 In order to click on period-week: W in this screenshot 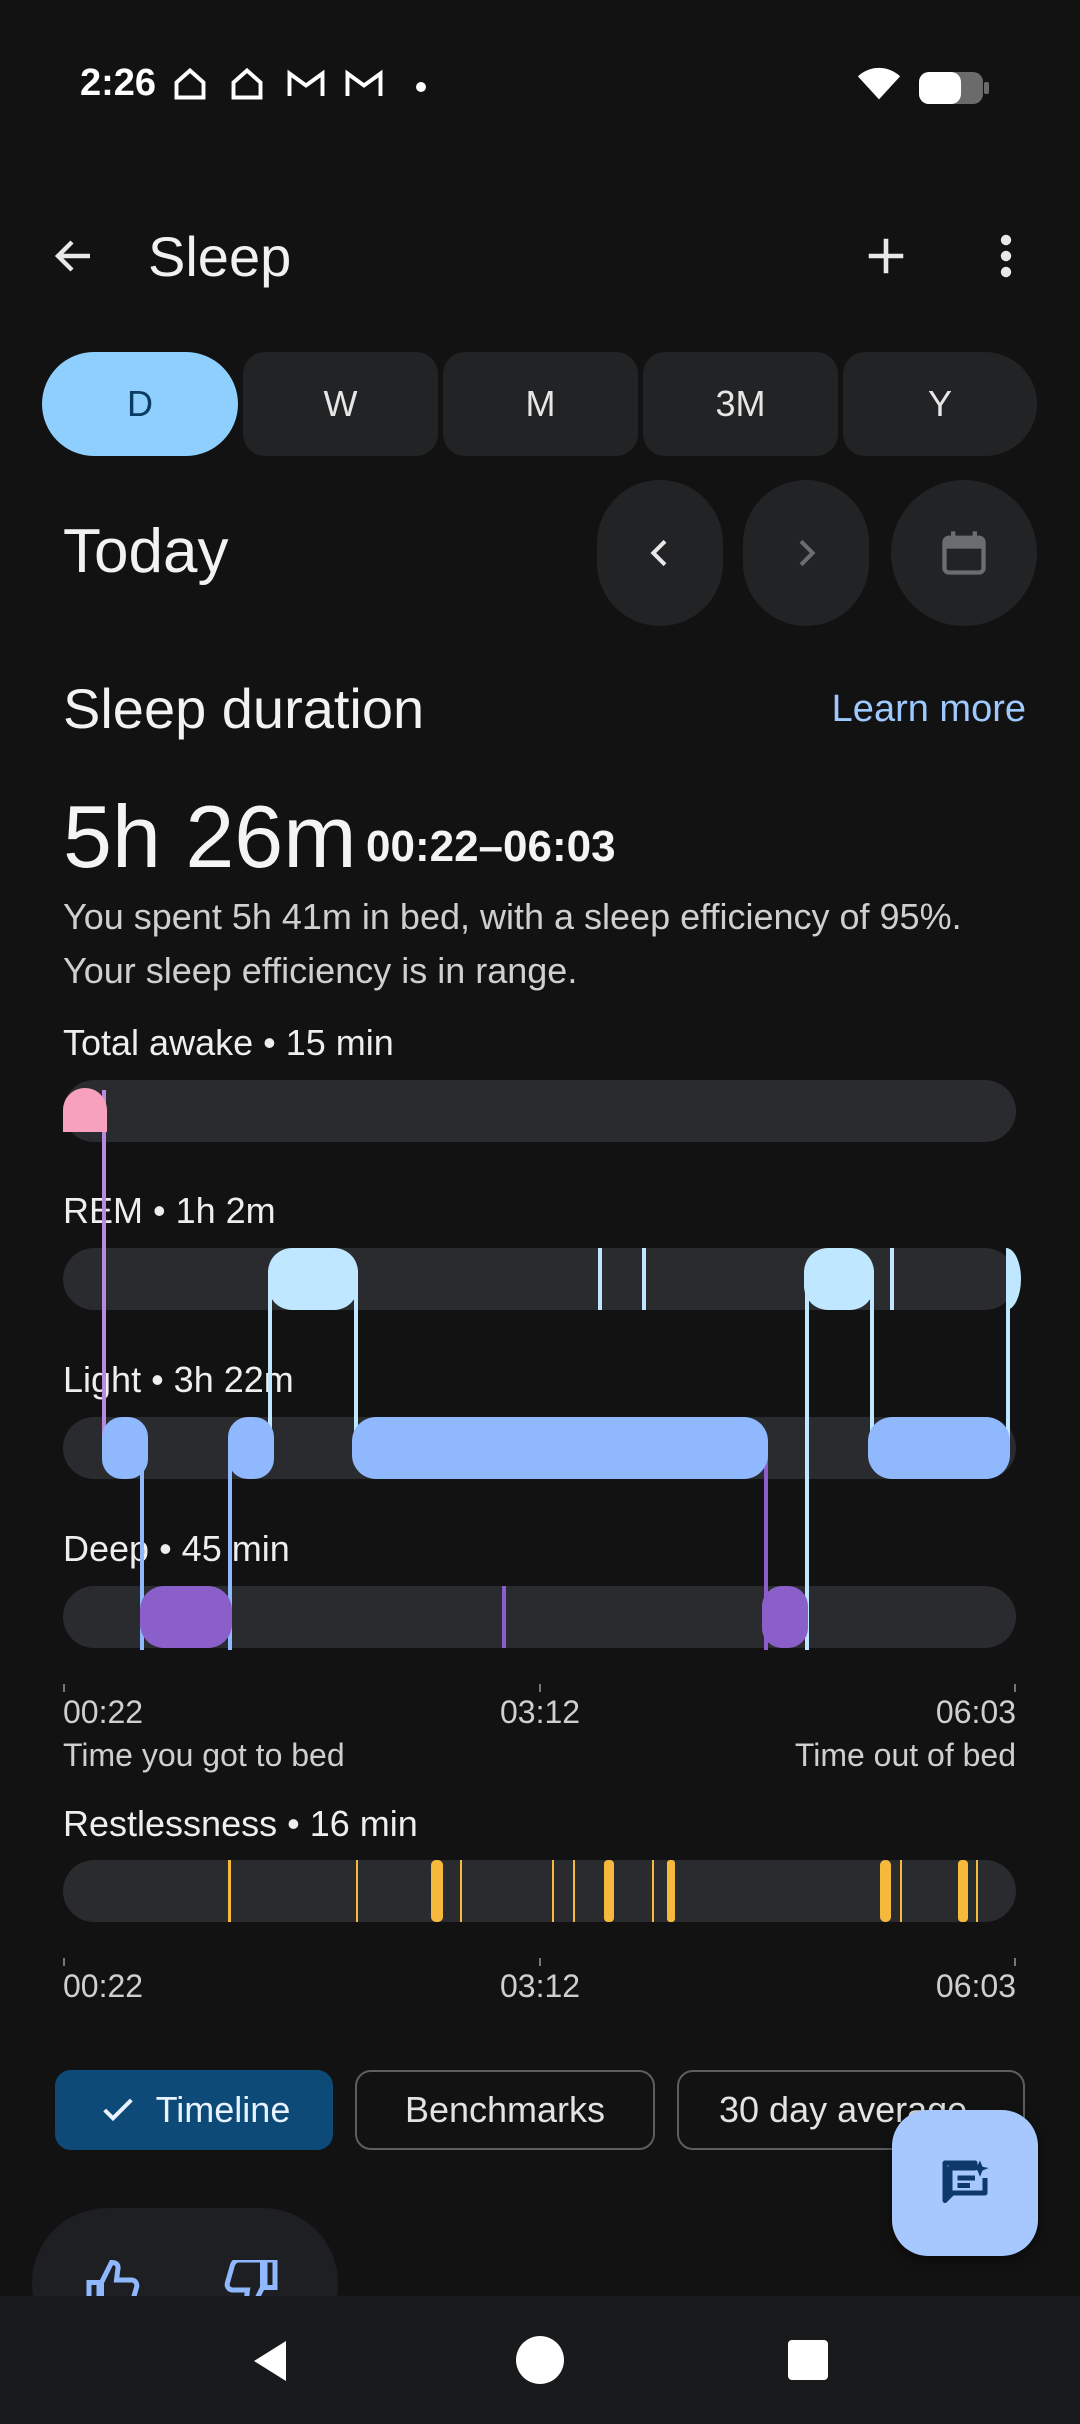, I will do `click(340, 404)`.